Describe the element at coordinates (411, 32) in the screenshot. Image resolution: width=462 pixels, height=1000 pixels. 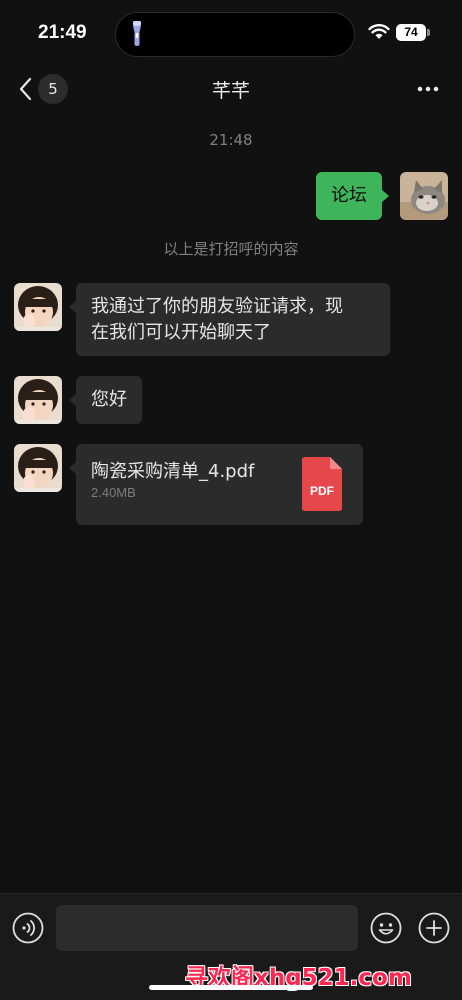
I see `battery-icon: 74` at that location.